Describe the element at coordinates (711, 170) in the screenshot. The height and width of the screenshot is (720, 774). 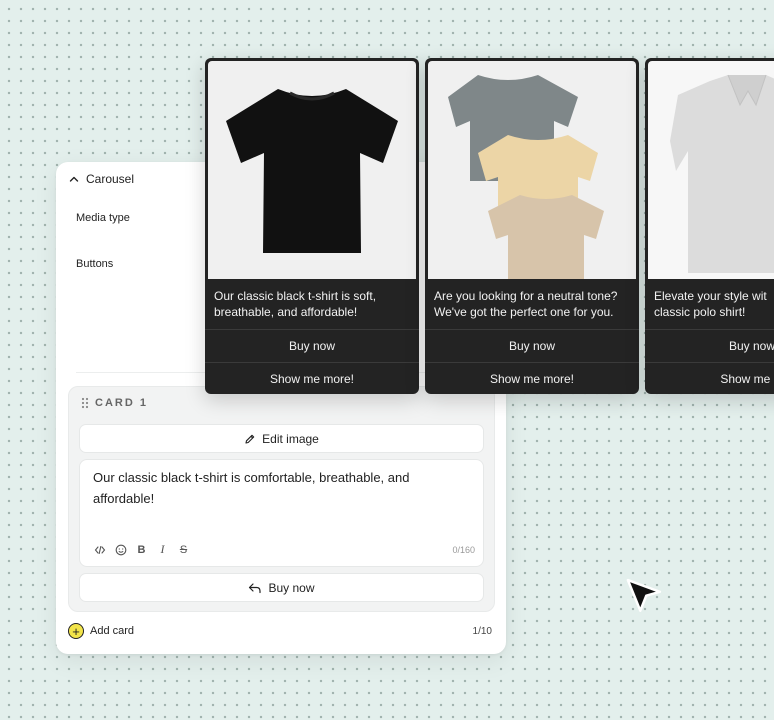
I see `white-polo-image` at that location.